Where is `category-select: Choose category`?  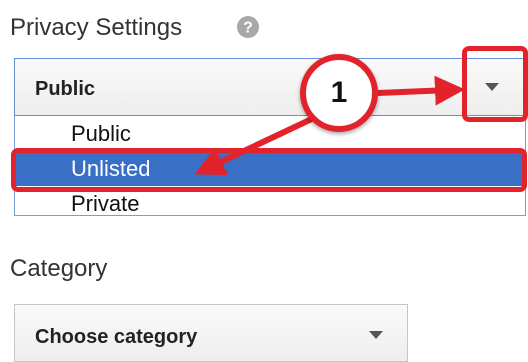 category-select: Choose category is located at coordinates (211, 333).